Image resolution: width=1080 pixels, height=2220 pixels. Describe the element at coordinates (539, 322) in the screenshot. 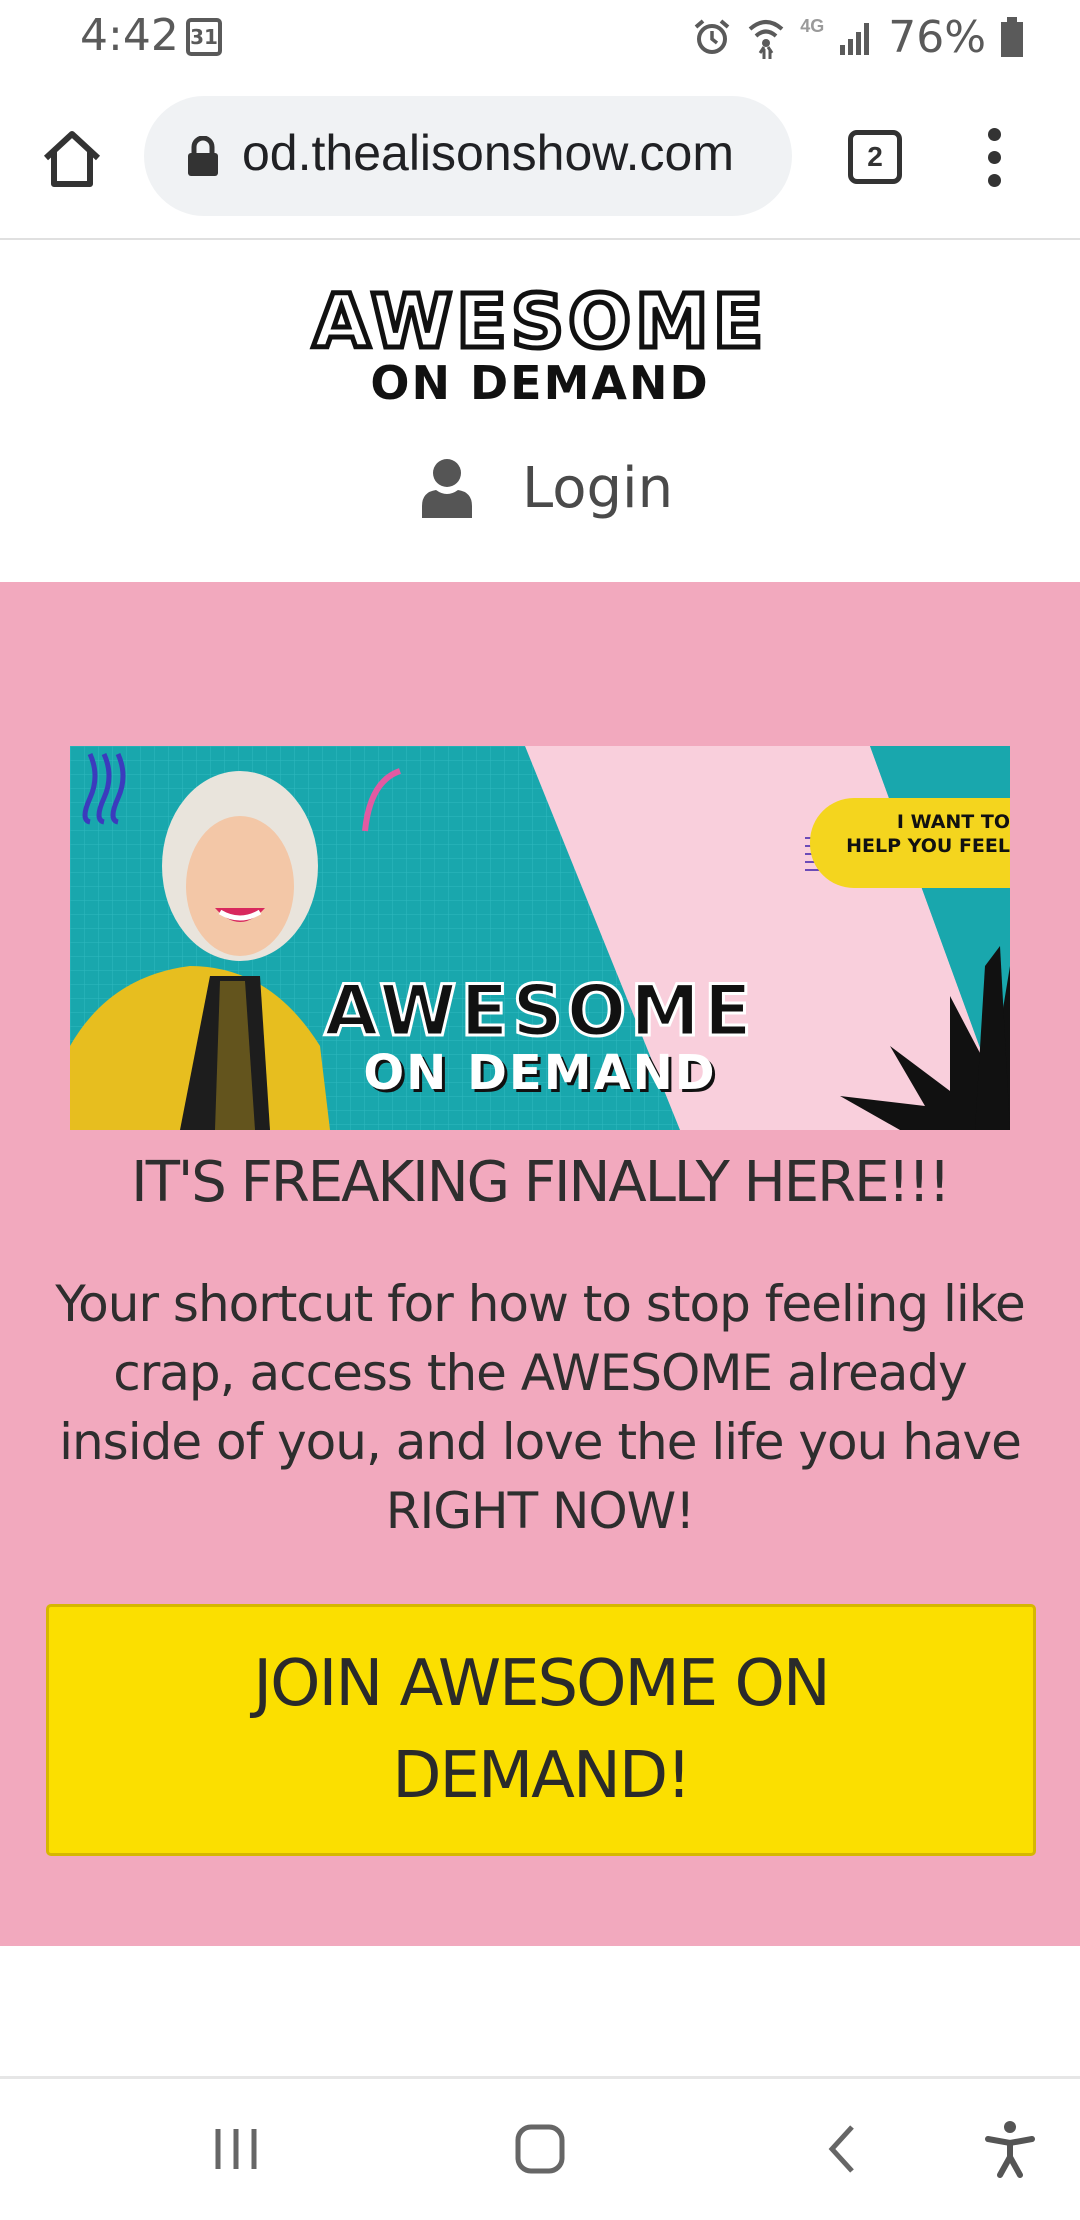

I see `logo-line1: AWESOME` at that location.